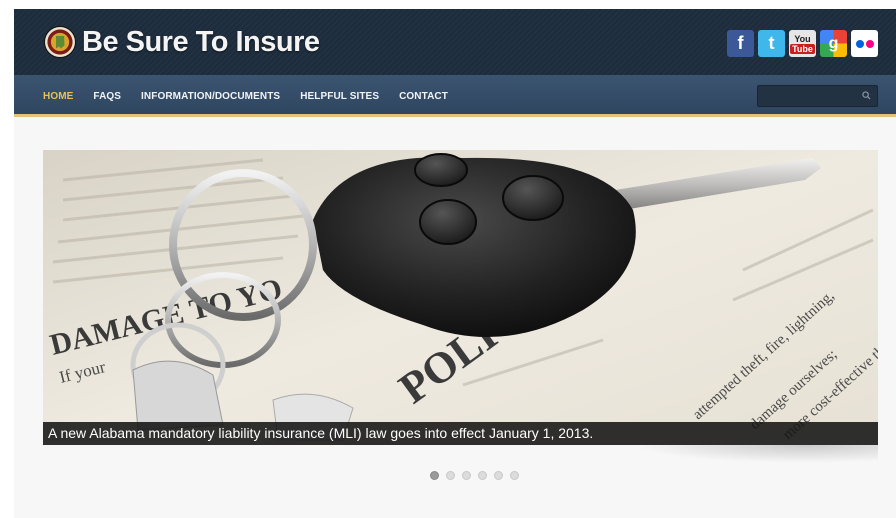 The image size is (896, 518). I want to click on search-icon, so click(866, 95).